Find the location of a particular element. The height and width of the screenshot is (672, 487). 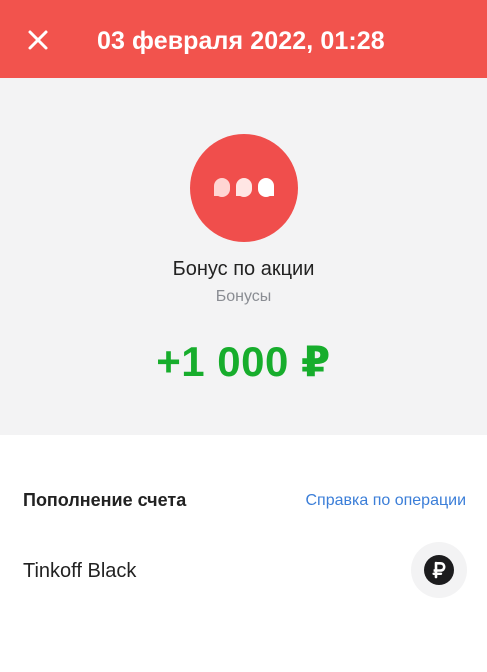

operation-category-avatar is located at coordinates (244, 188).